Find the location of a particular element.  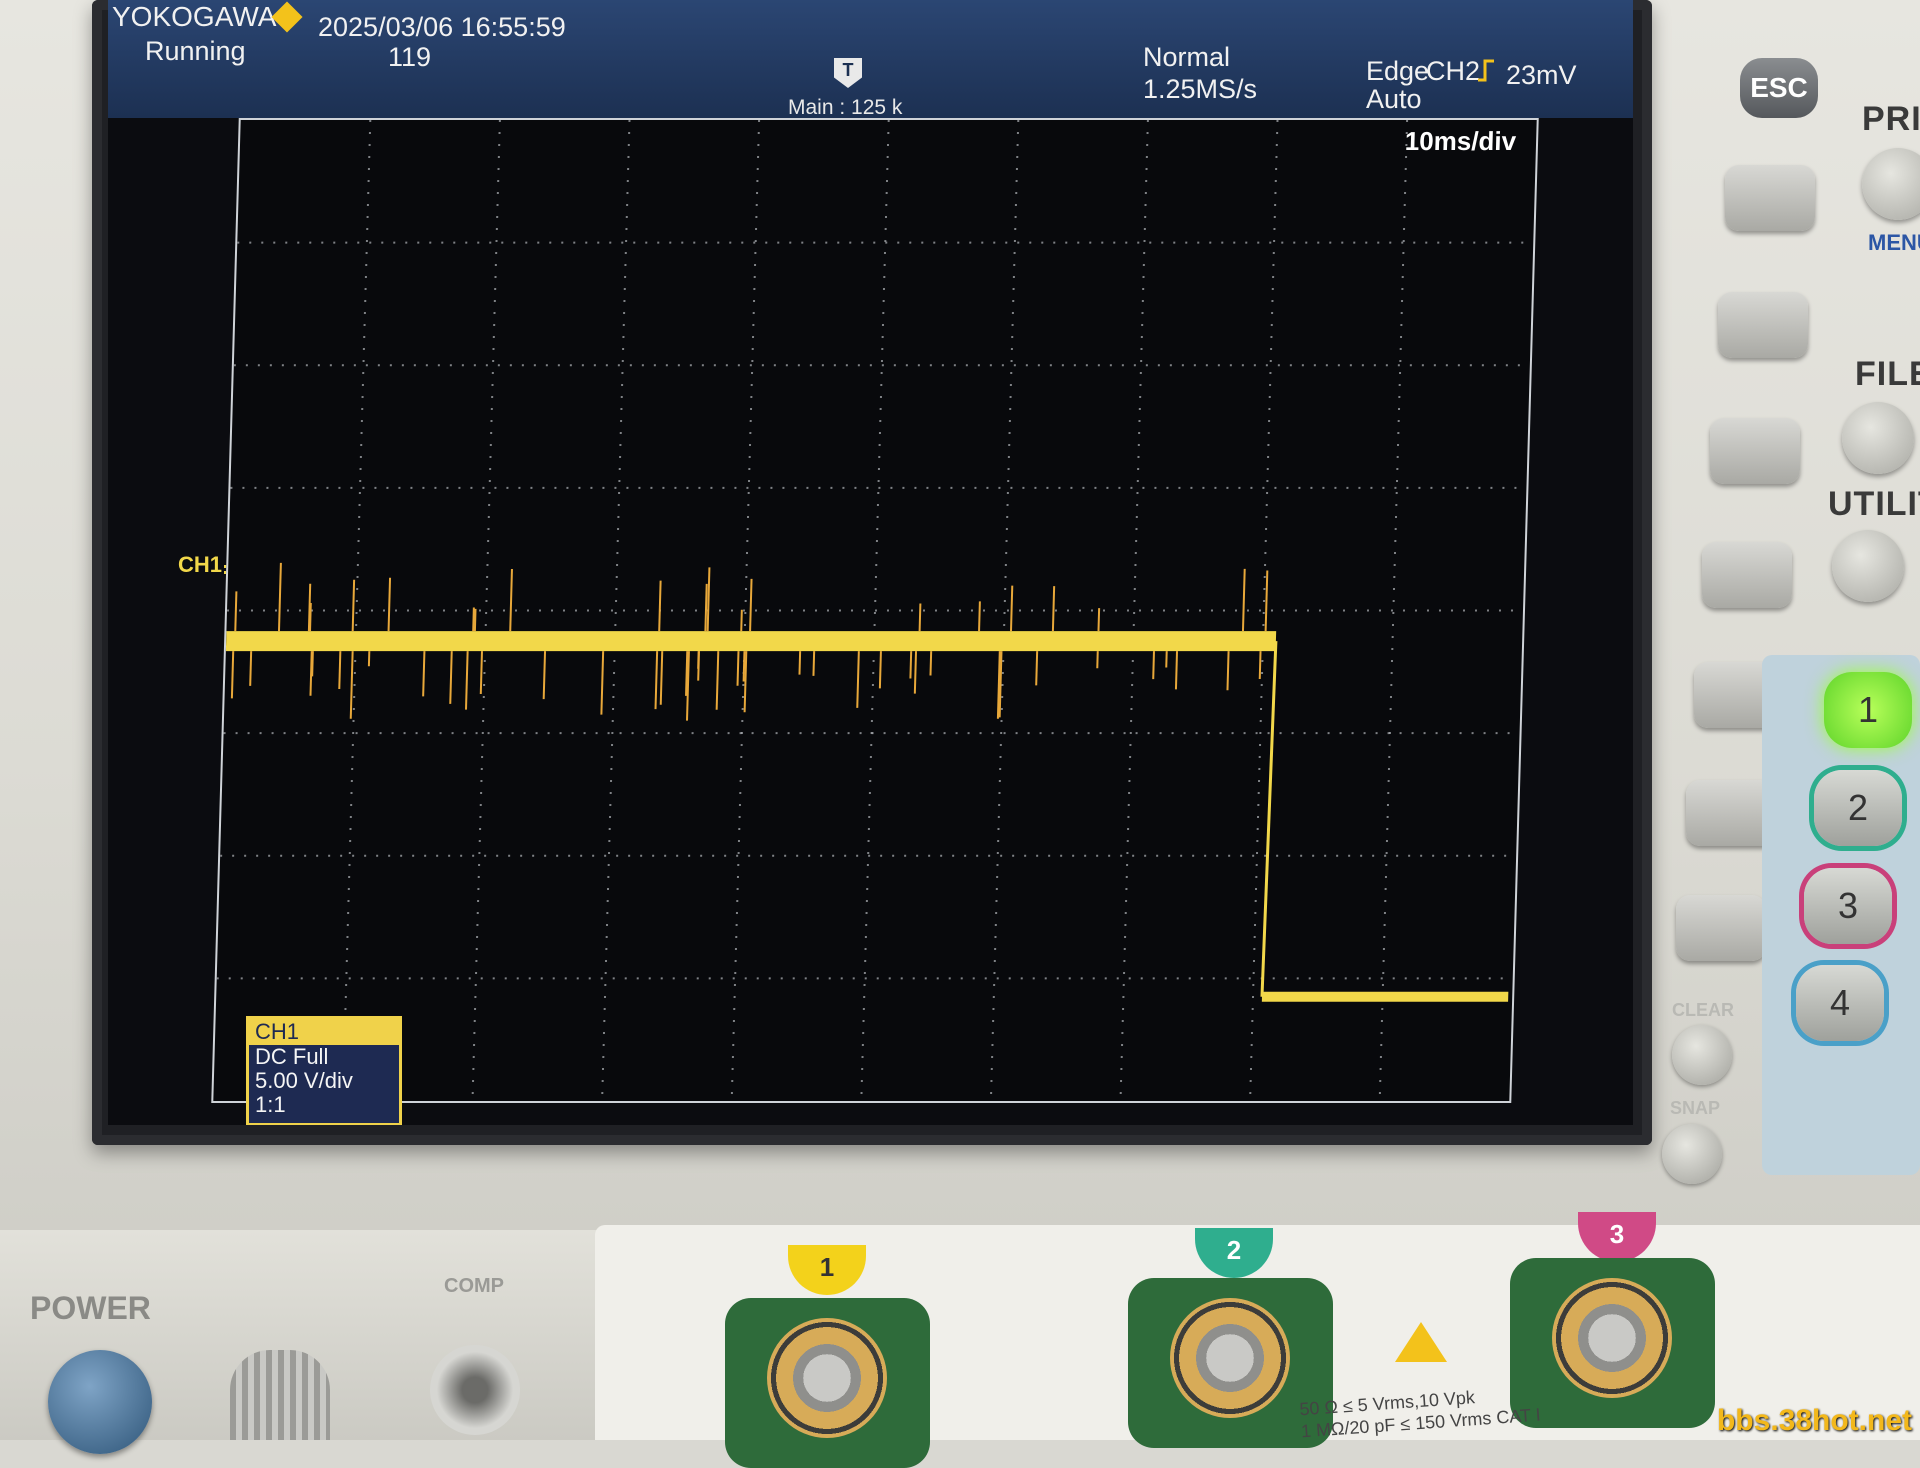

main-record-length: Main : 125 k is located at coordinates (845, 108).